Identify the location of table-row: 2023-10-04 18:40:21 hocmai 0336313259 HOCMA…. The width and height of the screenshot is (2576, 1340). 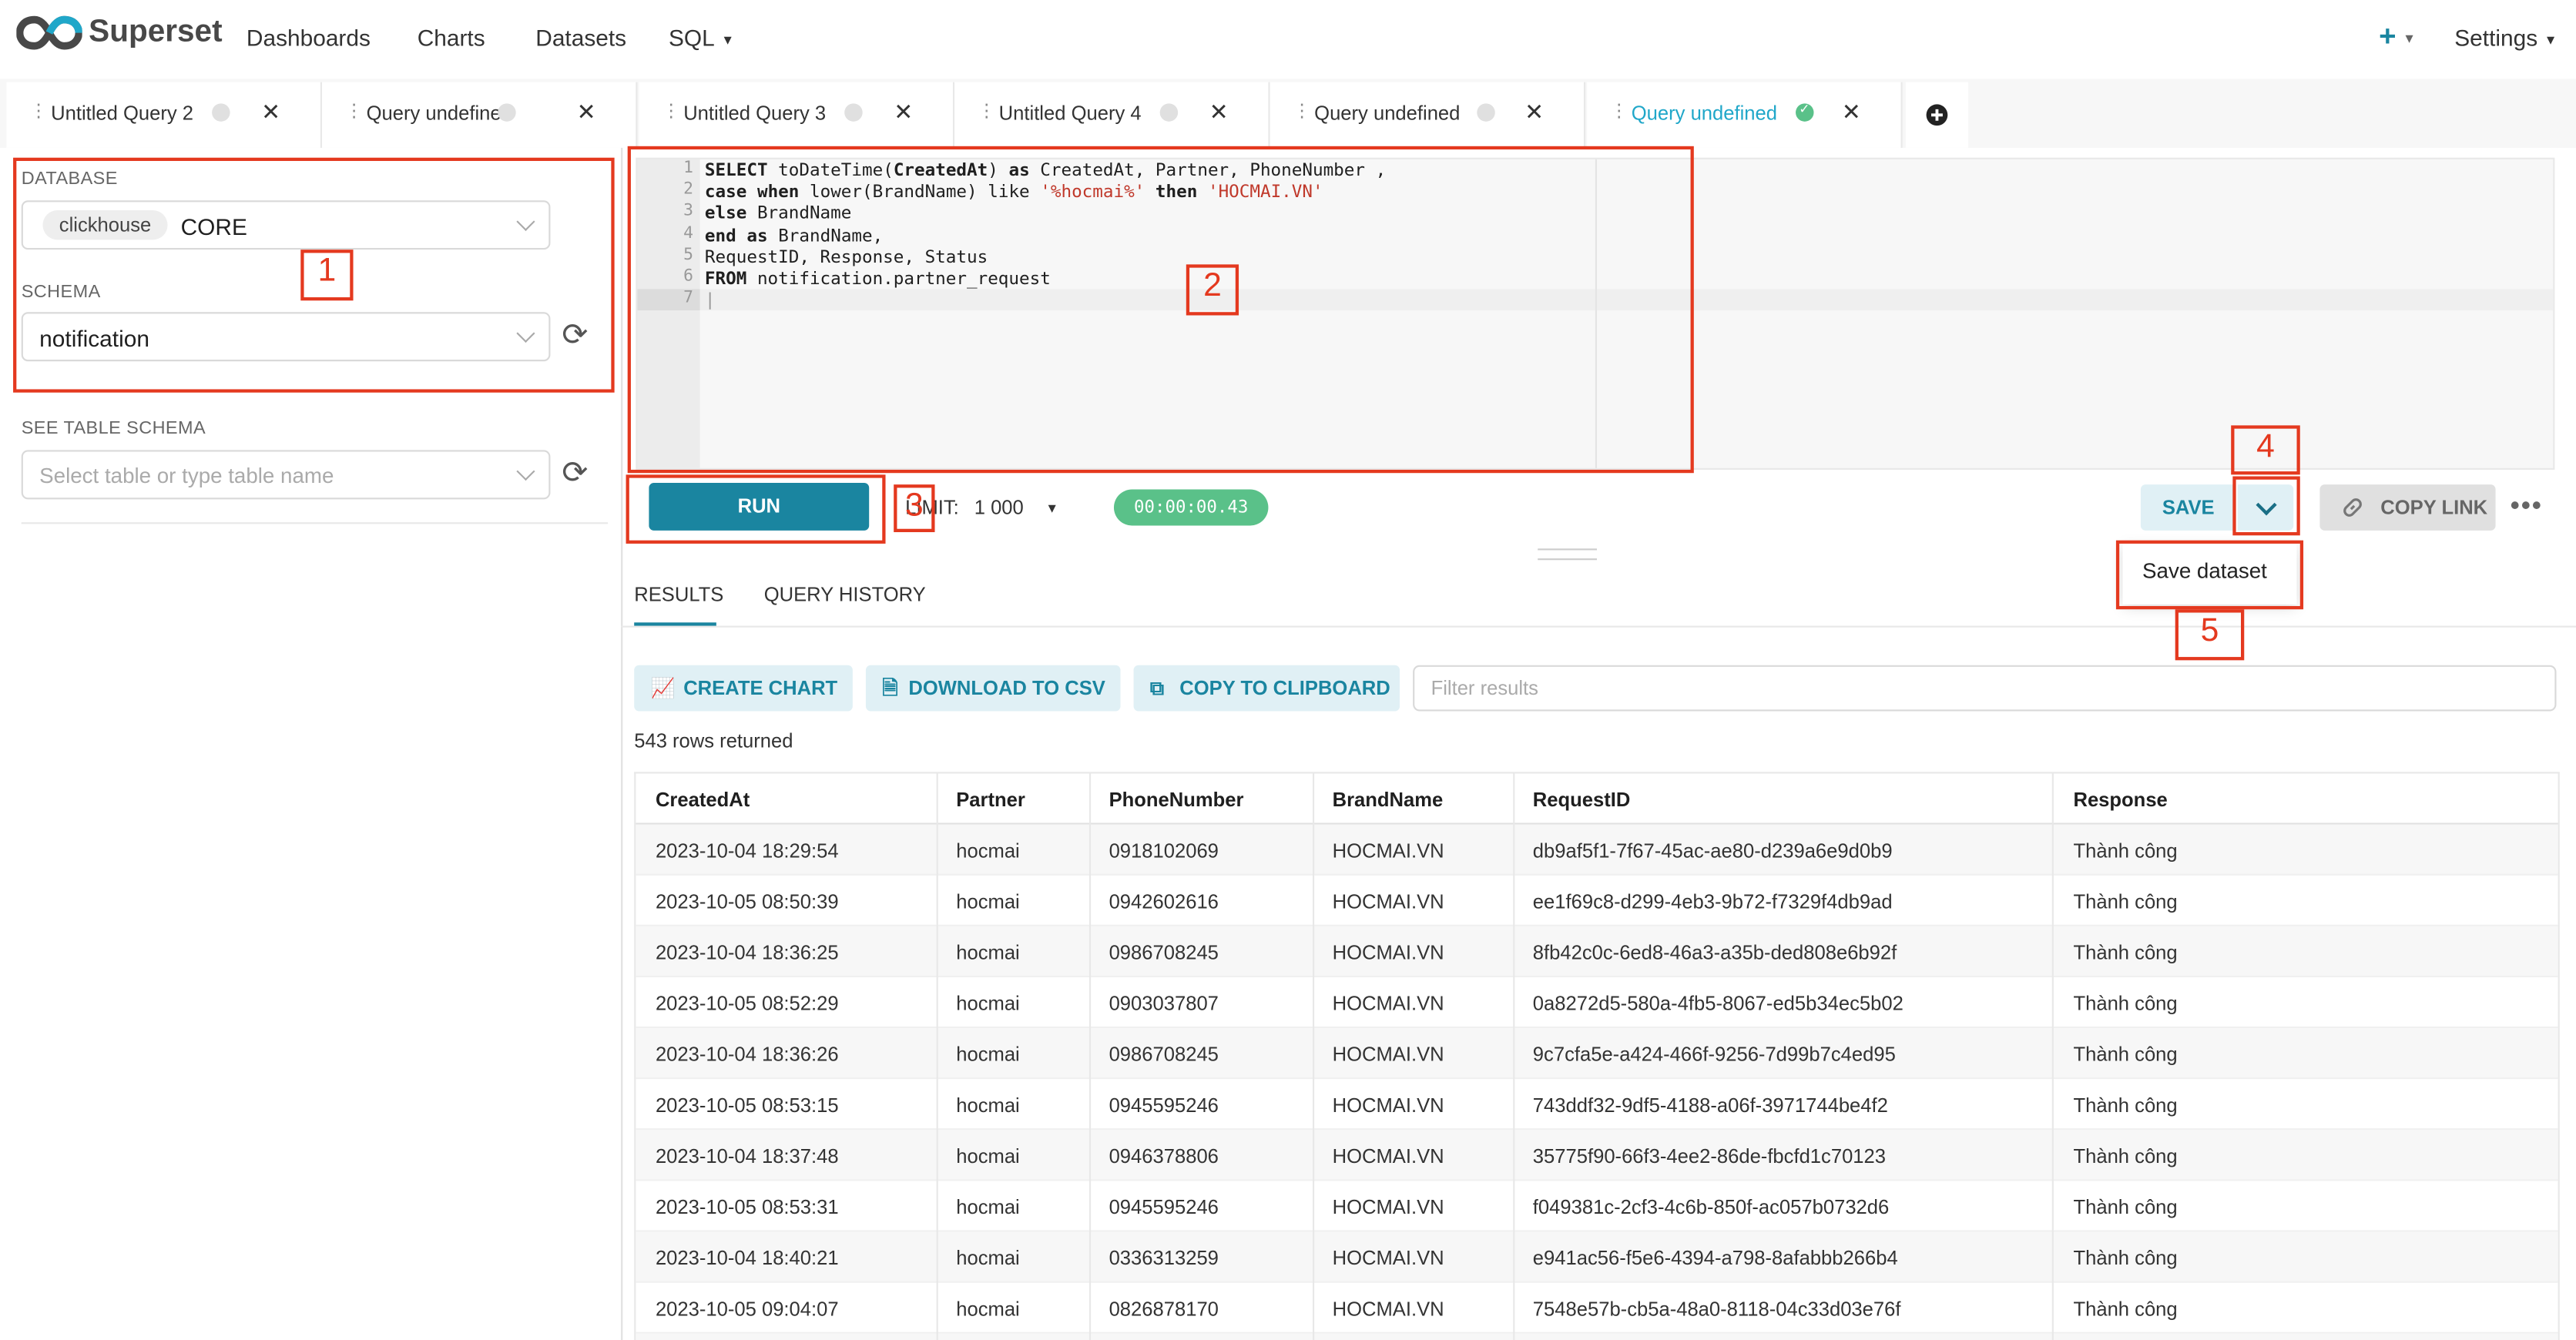
(1597, 1257).